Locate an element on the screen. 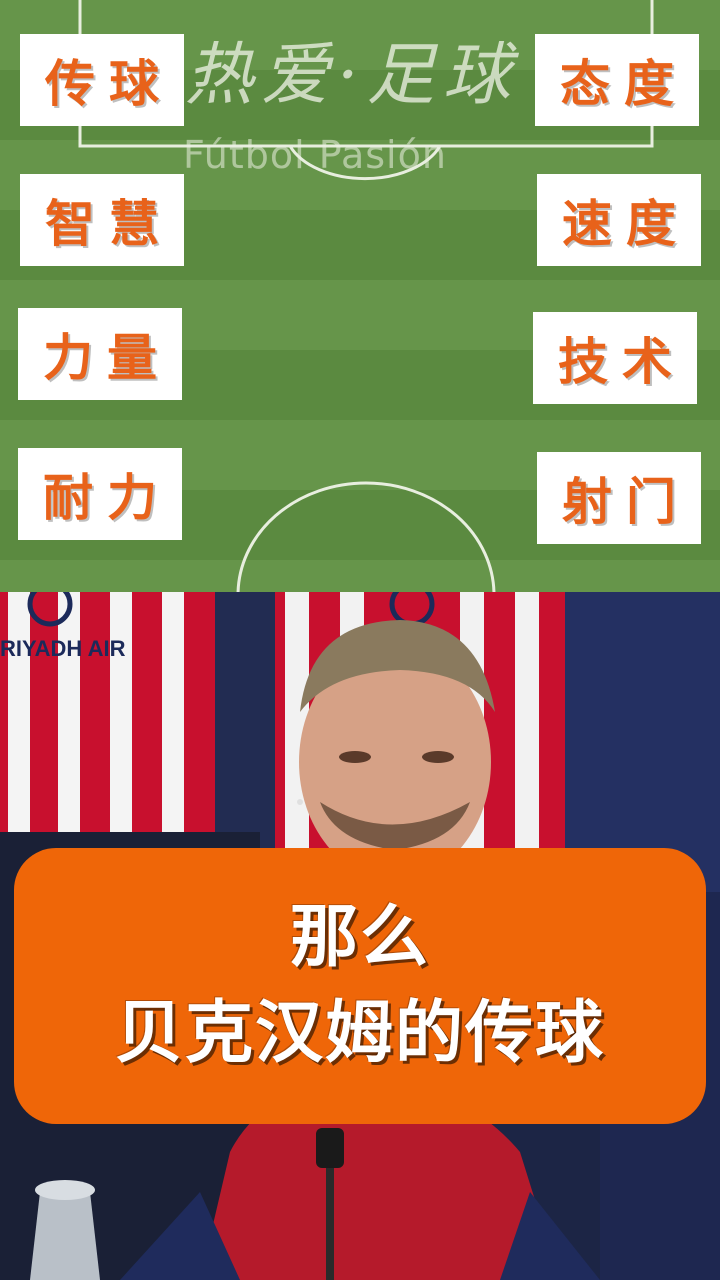 The image size is (720, 1280). attribute-speed: 速度 is located at coordinates (619, 220).